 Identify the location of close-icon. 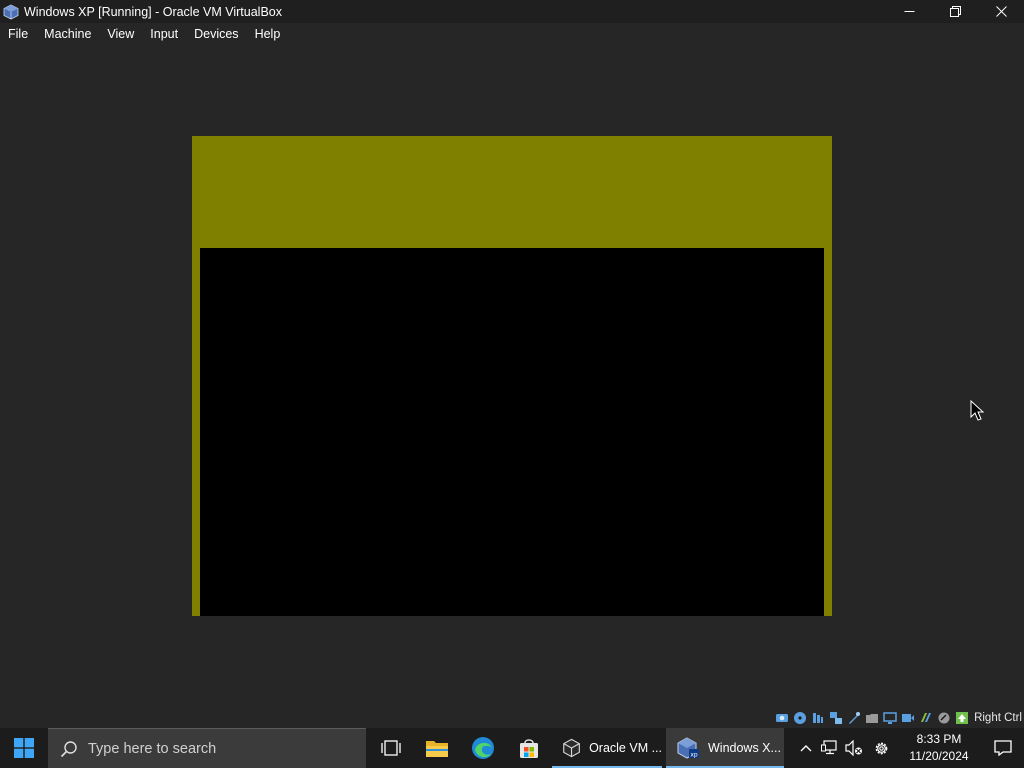
(1001, 11).